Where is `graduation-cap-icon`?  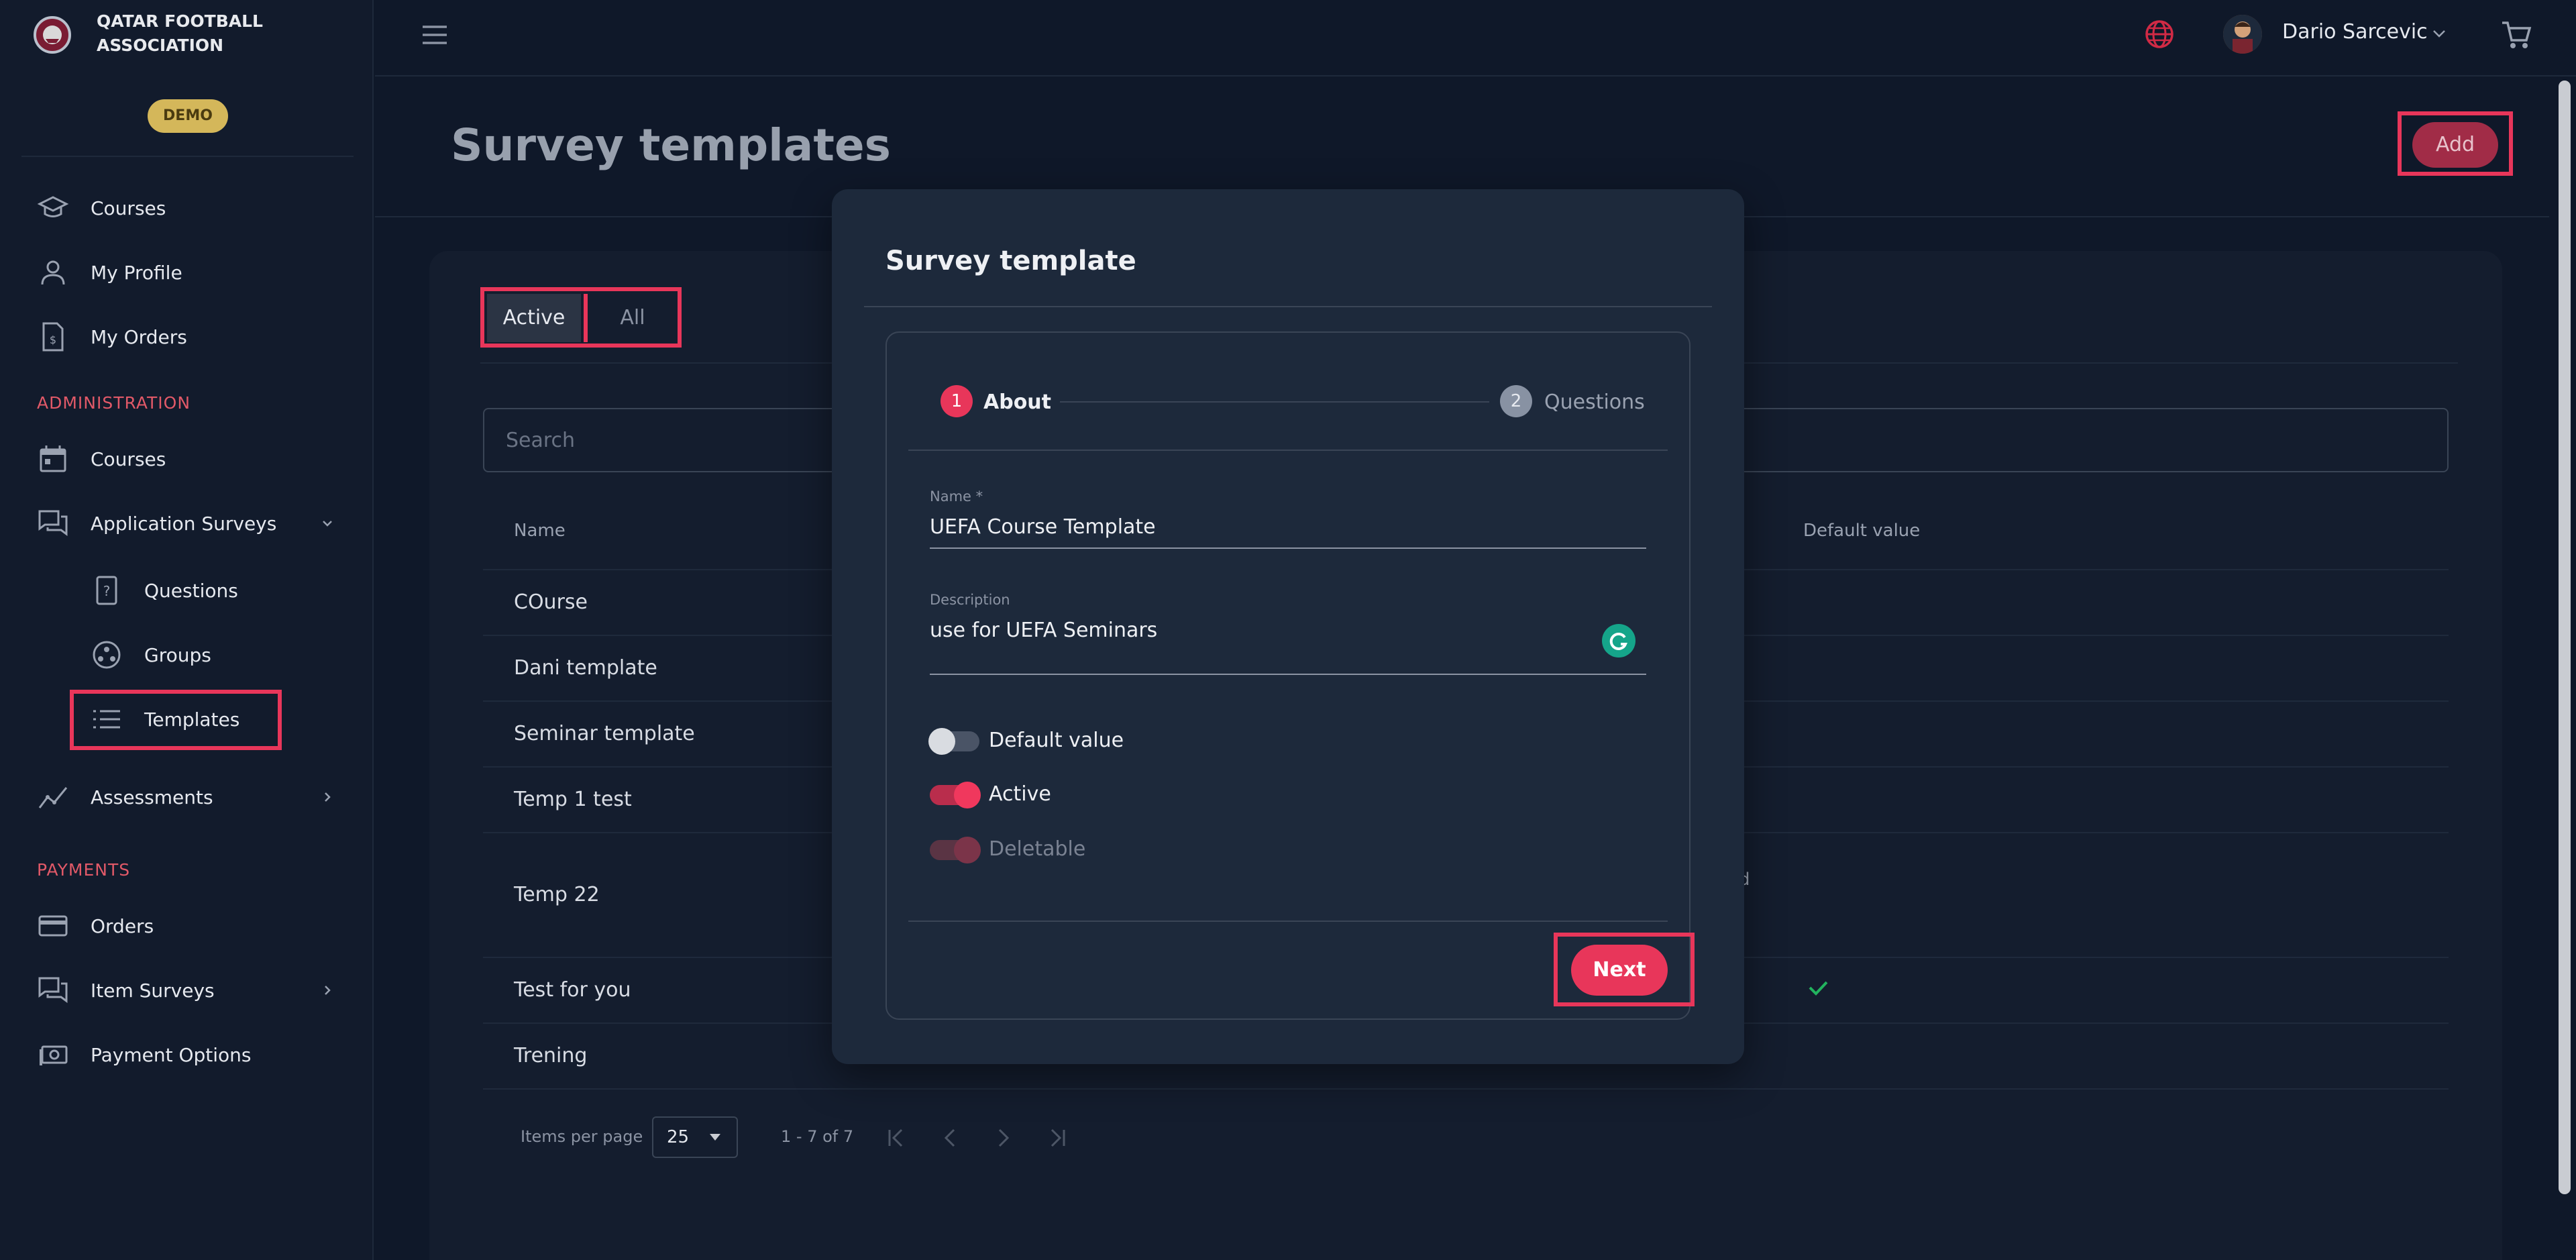
graduation-cap-icon is located at coordinates (53, 207).